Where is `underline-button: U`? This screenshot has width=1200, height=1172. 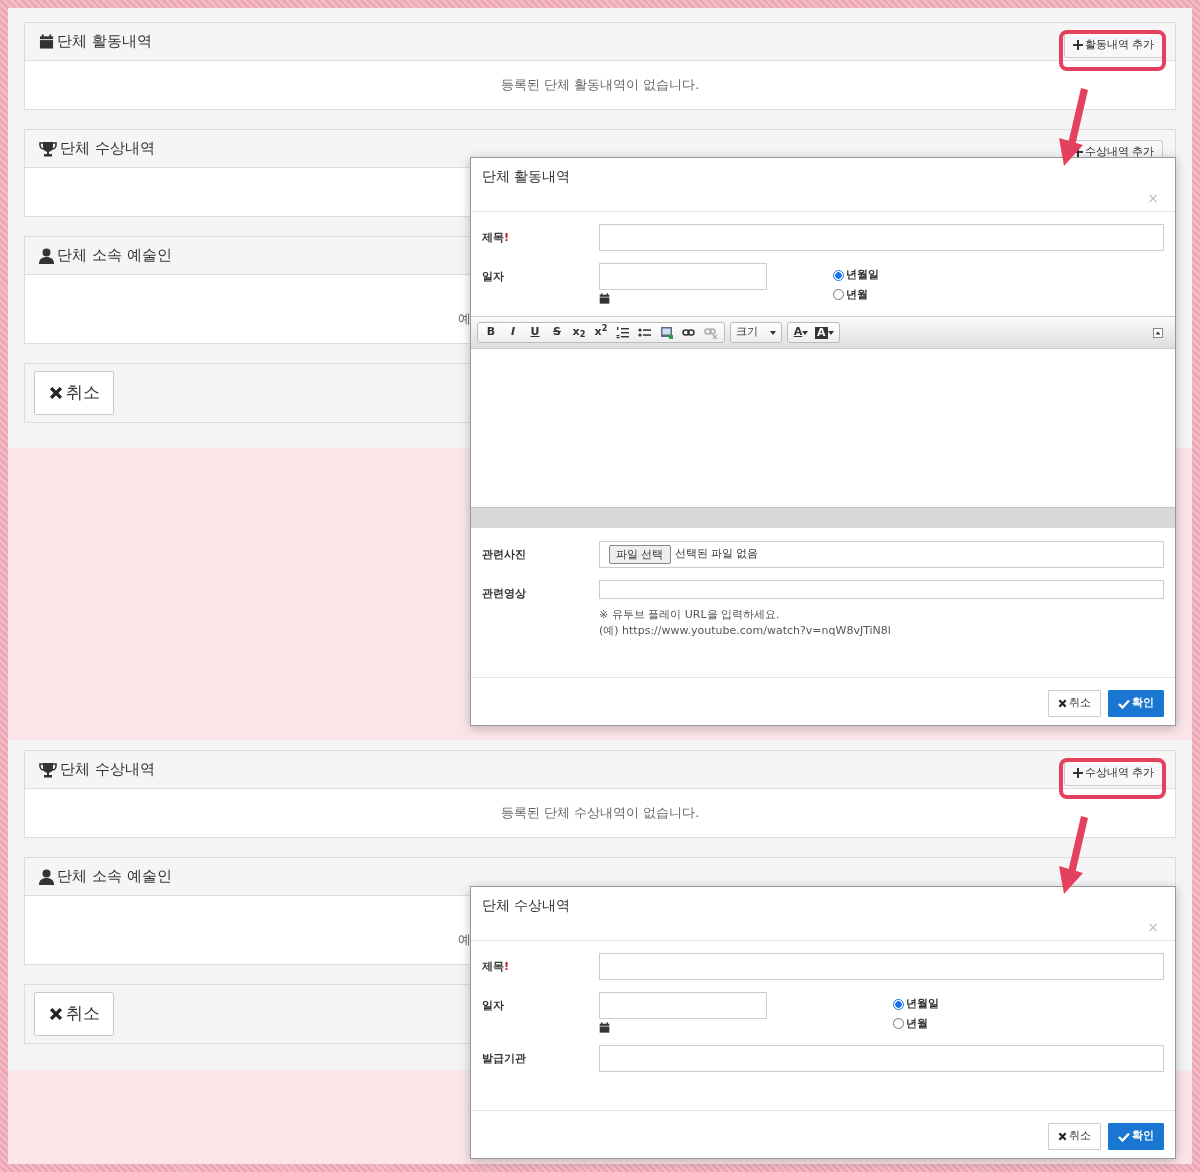
underline-button: U is located at coordinates (535, 332).